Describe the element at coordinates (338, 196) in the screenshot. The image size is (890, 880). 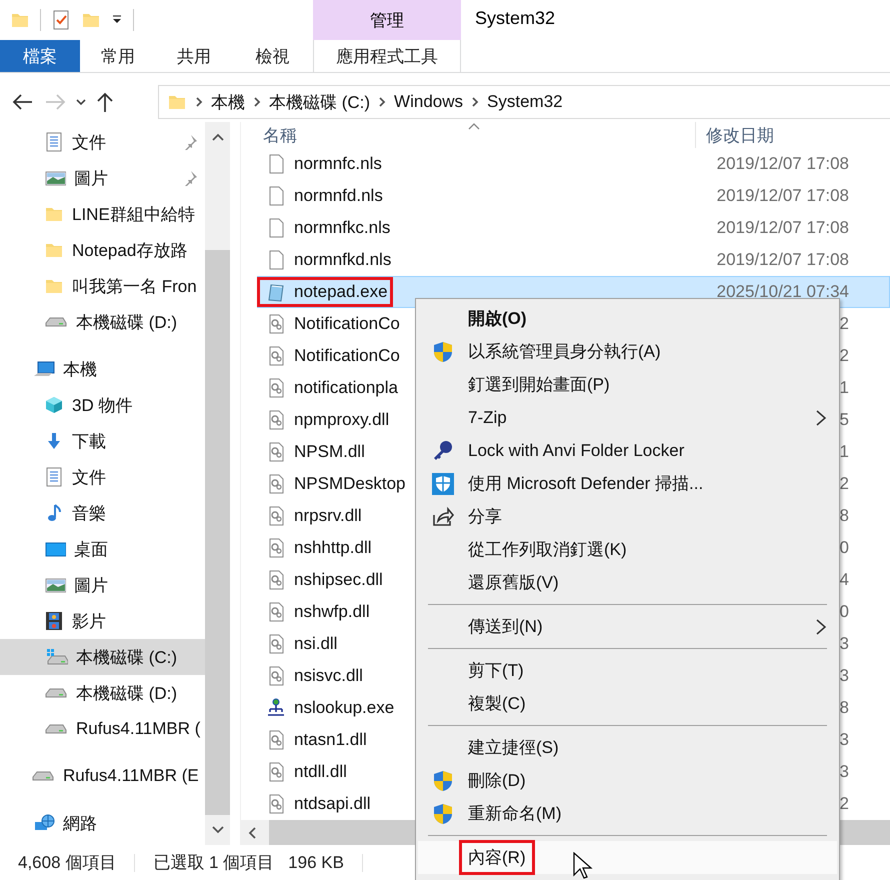
I see `file-name: normnfd.nls` at that location.